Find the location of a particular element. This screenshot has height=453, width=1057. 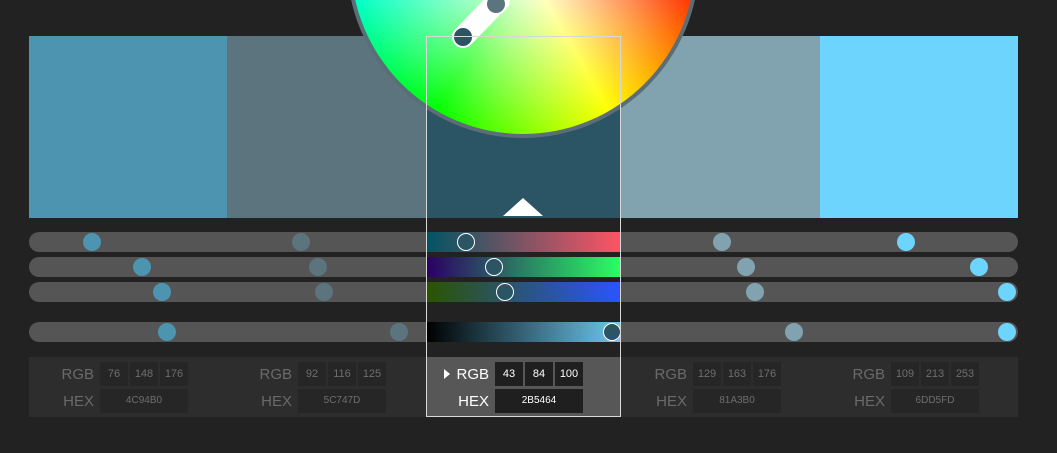

values-column-active: RGB HEX 43 84 100 2B5464 is located at coordinates (524, 387).